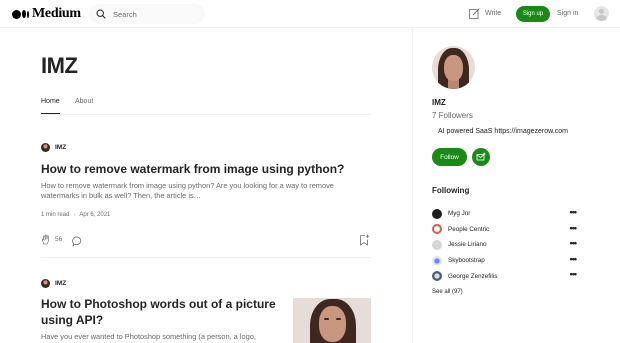 This screenshot has height=343, width=620. Describe the element at coordinates (206, 240) in the screenshot. I see `article-actions: 56` at that location.